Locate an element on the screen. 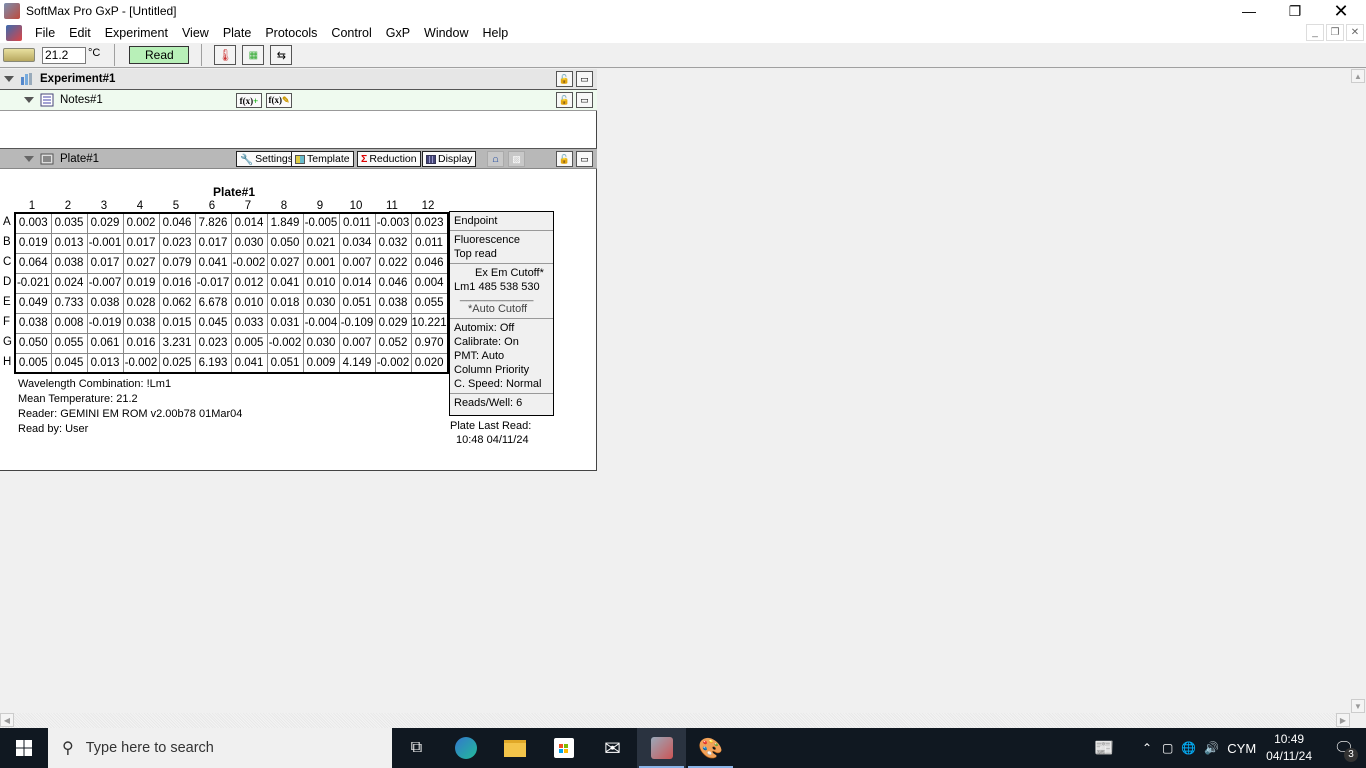  well-cell: 4.149 is located at coordinates (357, 363).